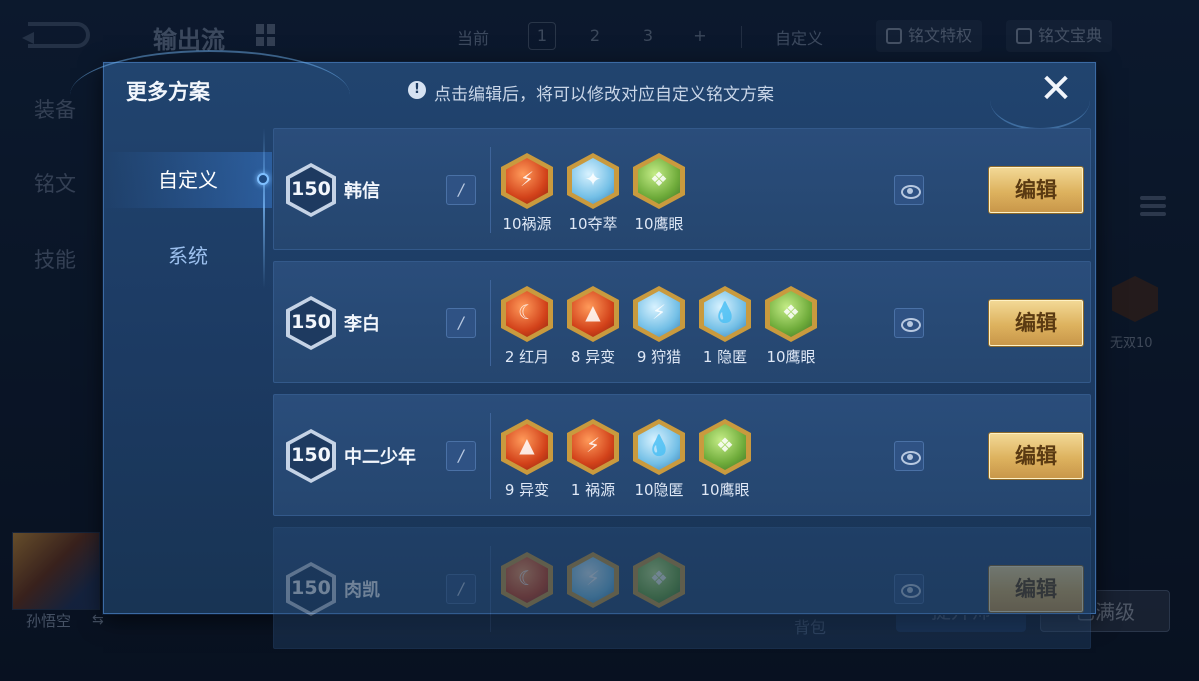 The width and height of the screenshot is (1199, 681). What do you see at coordinates (1070, 35) in the screenshot?
I see `treasure-label: 铭文宝典` at bounding box center [1070, 35].